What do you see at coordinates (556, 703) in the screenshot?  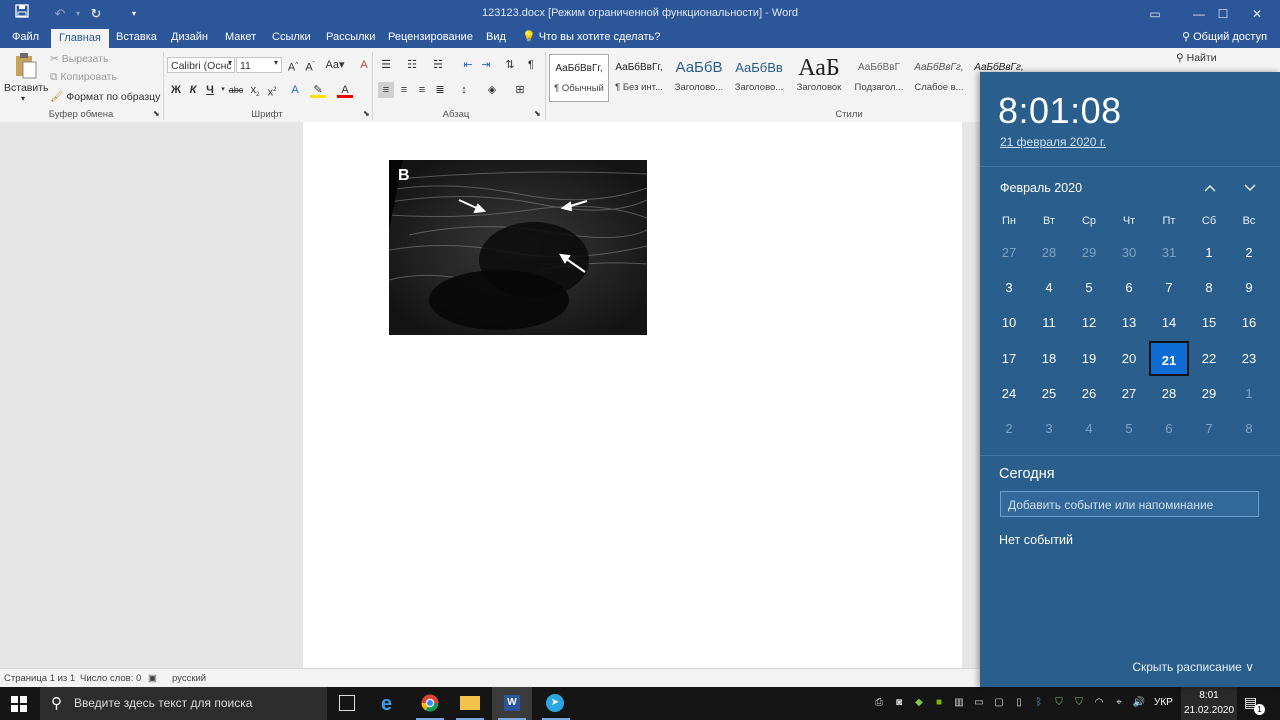 I see `telegram-icon: ➤` at bounding box center [556, 703].